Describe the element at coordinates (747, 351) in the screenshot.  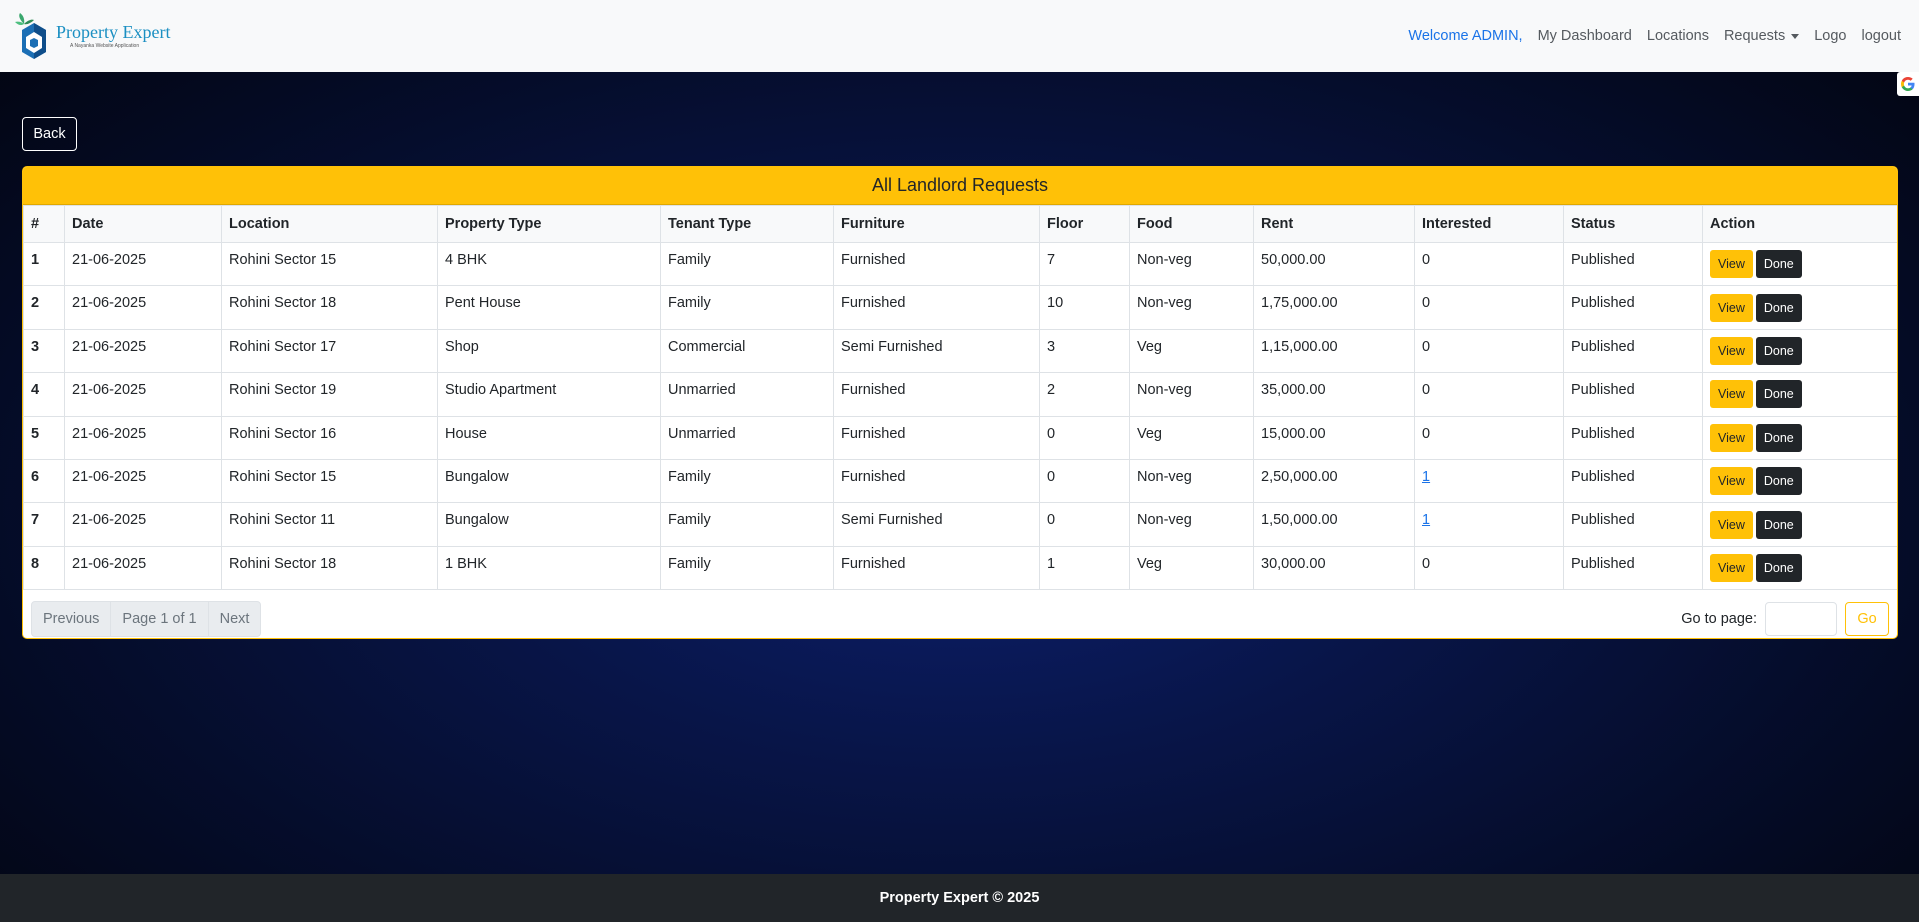
I see `tenant-type-cell: Commercial` at that location.